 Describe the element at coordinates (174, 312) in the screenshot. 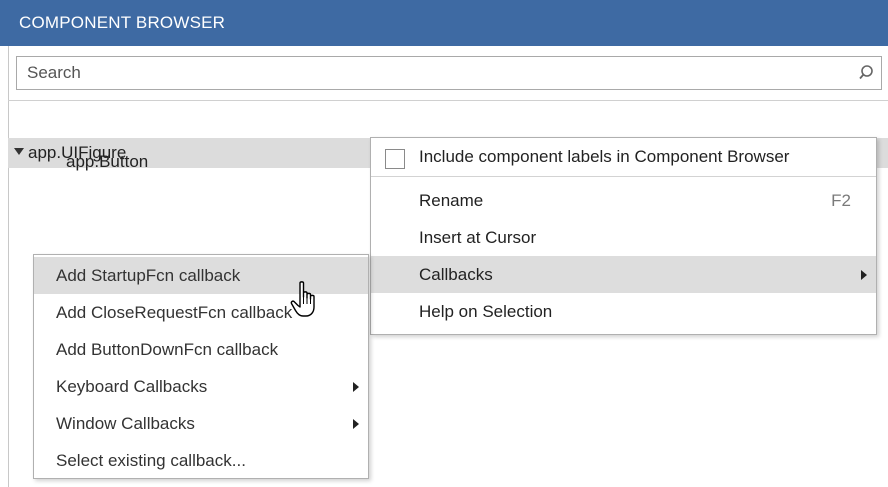

I see `menu-item-label: Add CloseRequestFcn callback` at that location.